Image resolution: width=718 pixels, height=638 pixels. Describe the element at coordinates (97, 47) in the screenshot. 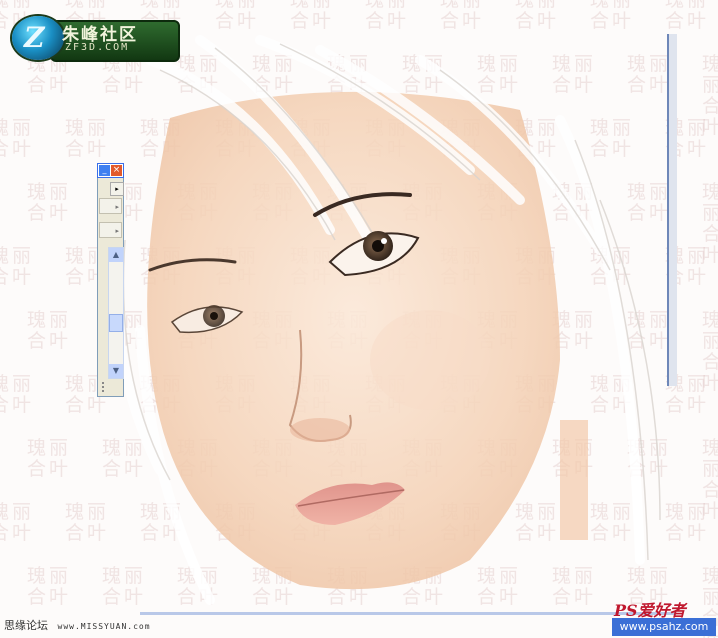

I see `logo-domain: ZF3D.COM` at that location.